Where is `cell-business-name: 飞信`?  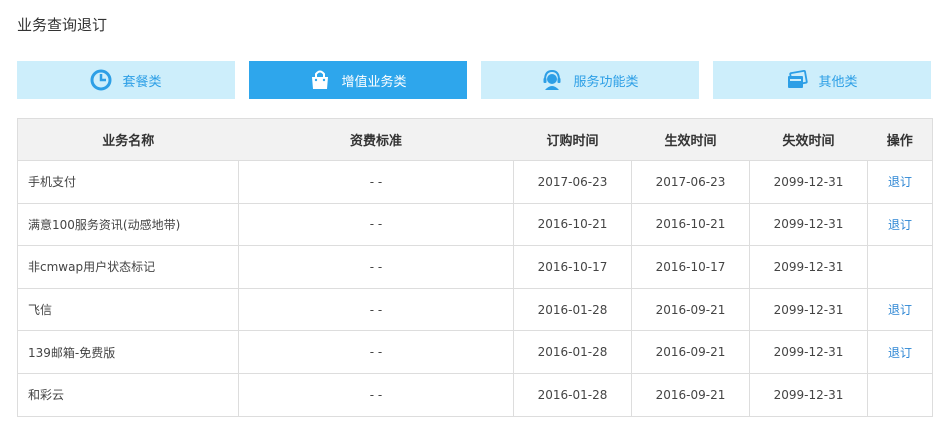 cell-business-name: 飞信 is located at coordinates (128, 309).